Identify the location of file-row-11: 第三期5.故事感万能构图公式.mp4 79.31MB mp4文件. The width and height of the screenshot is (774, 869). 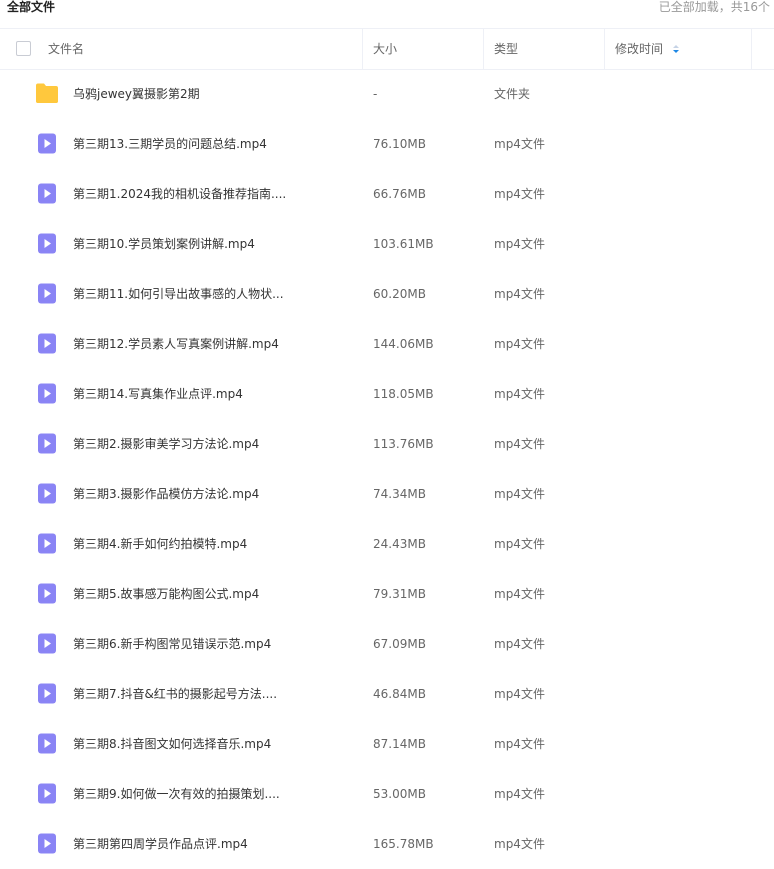
(387, 594).